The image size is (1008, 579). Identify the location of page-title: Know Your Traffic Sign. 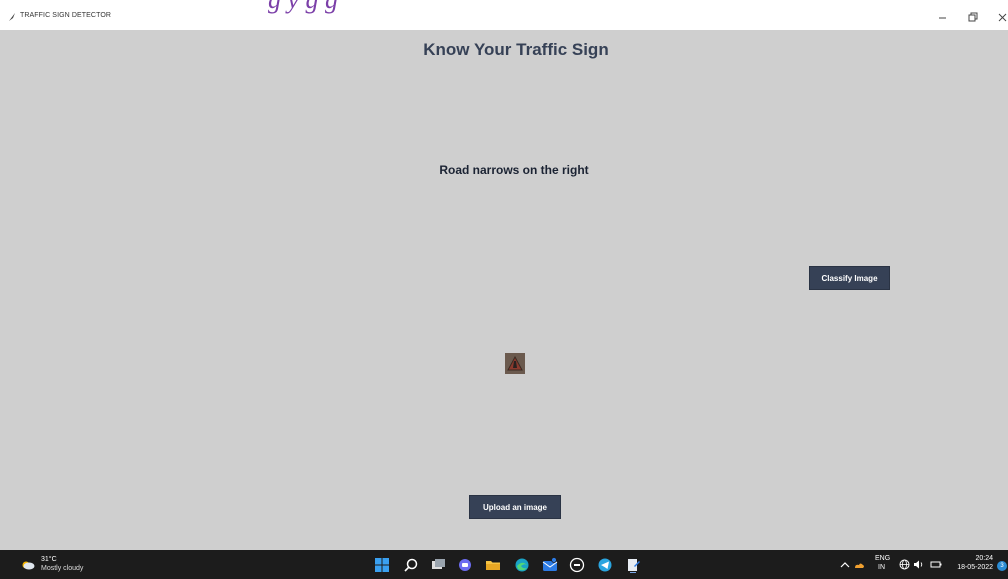
(516, 49).